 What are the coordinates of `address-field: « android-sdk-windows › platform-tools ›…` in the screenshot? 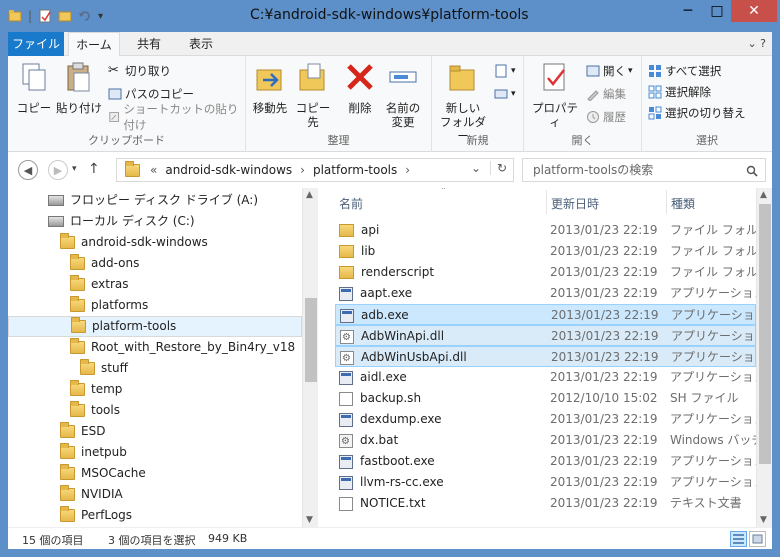 It's located at (315, 170).